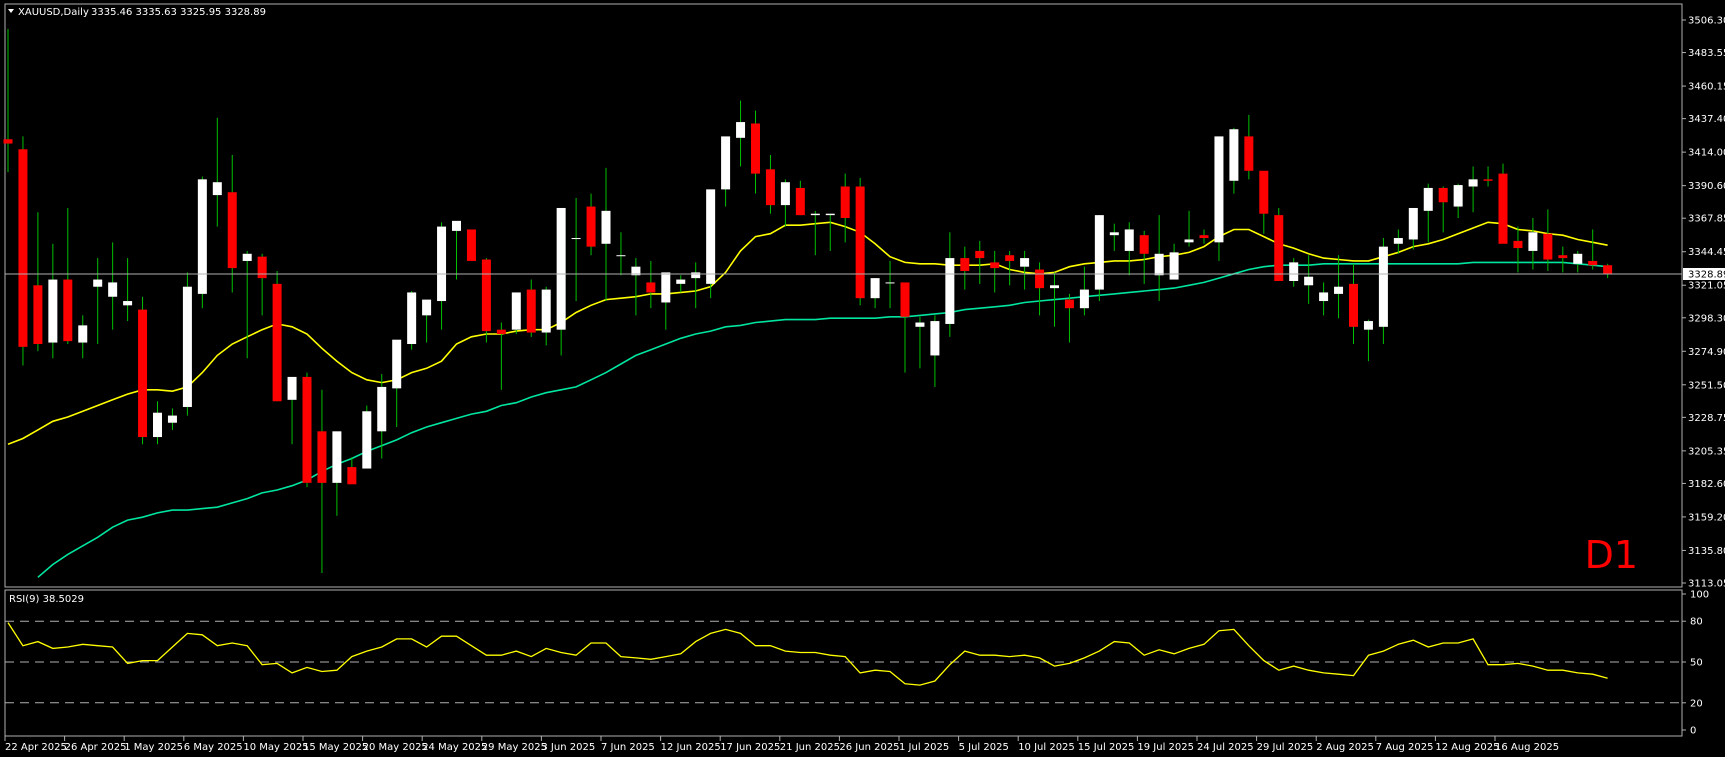 The image size is (1725, 757). I want to click on price-tick-label: 3367.85, so click(1706, 219).